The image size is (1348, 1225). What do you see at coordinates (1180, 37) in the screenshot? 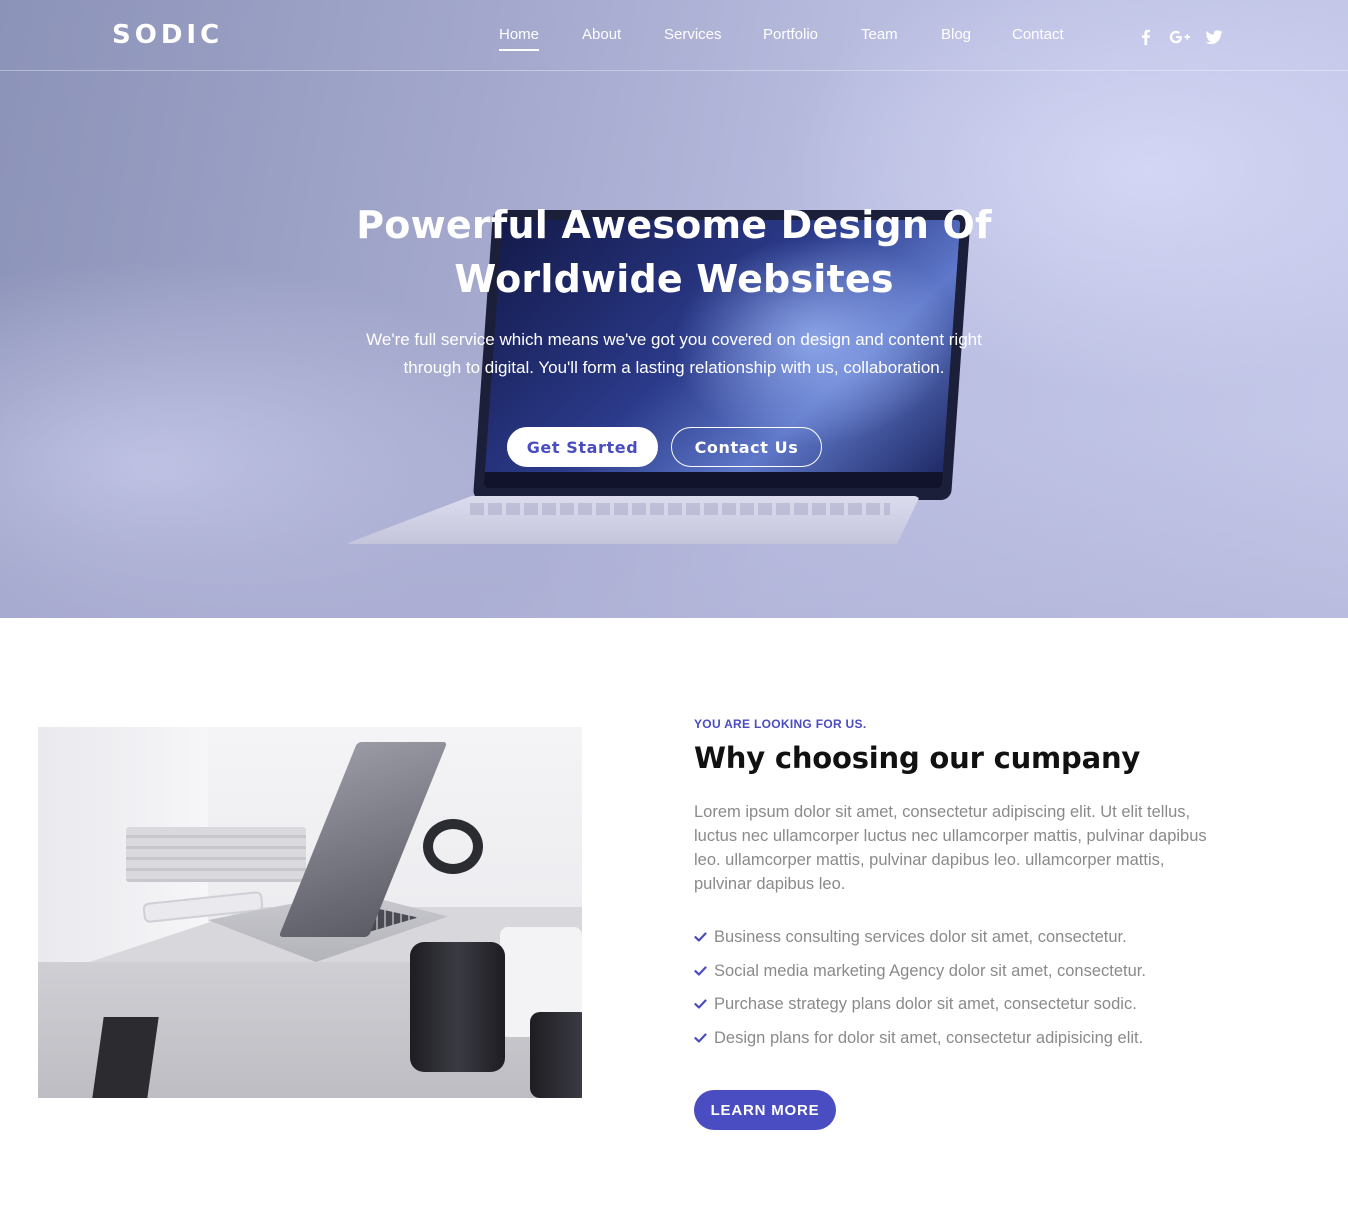
I see `google-plus-icon` at bounding box center [1180, 37].